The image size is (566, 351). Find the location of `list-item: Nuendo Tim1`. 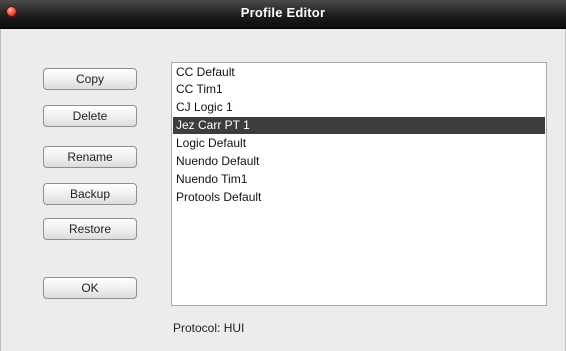

list-item: Nuendo Tim1 is located at coordinates (359, 179).